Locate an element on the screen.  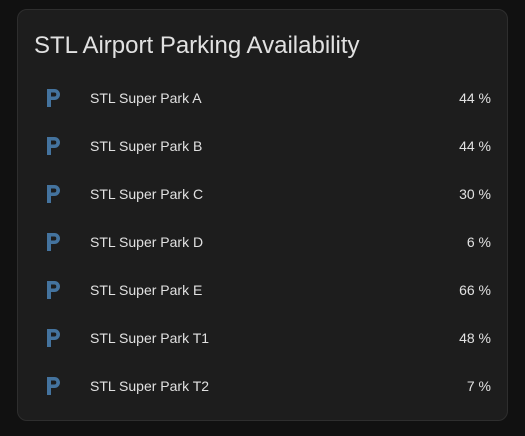
entity-state: 48 % is located at coordinates (475, 338).